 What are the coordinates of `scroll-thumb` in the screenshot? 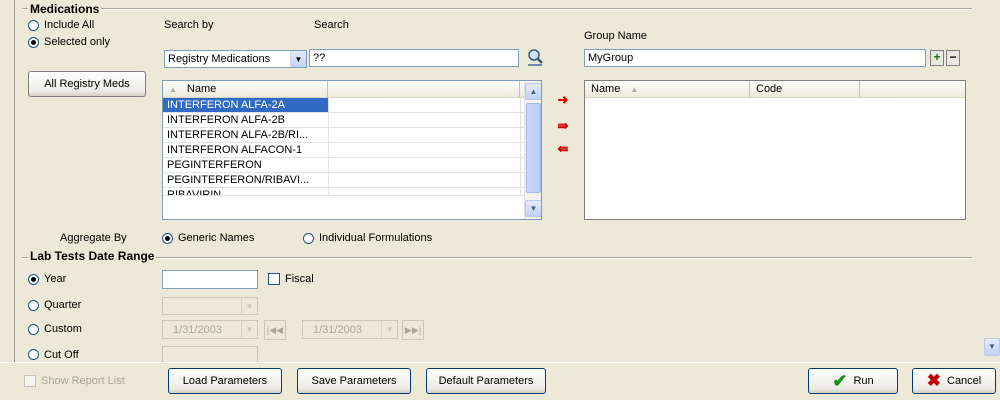 It's located at (533, 148).